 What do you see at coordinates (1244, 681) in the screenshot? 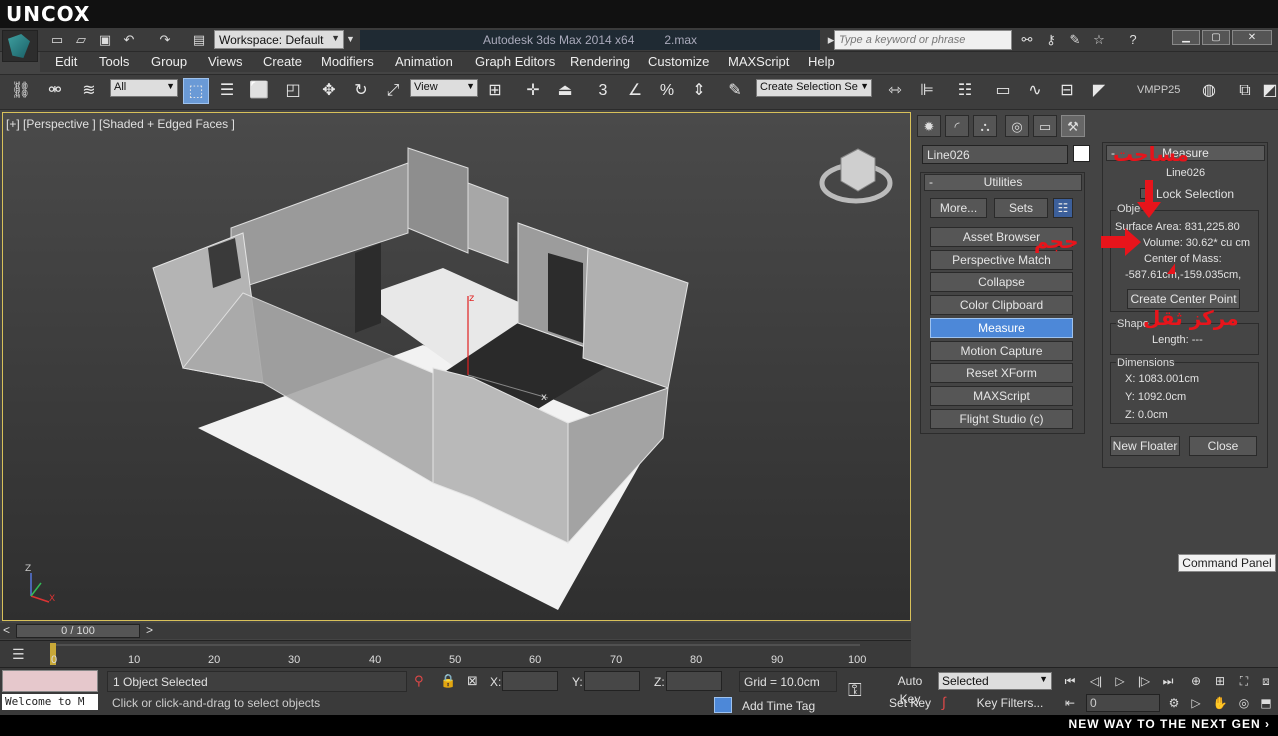
I see `zoom-extents-icon: ⛶` at bounding box center [1244, 681].